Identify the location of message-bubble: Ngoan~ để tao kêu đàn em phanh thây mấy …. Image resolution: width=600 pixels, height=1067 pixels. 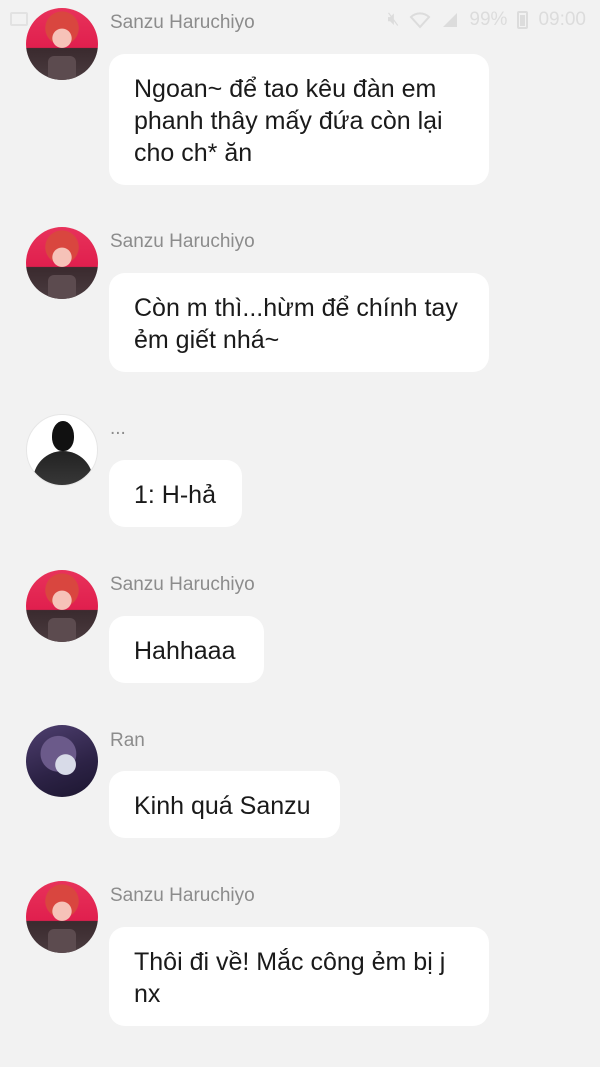
(299, 119).